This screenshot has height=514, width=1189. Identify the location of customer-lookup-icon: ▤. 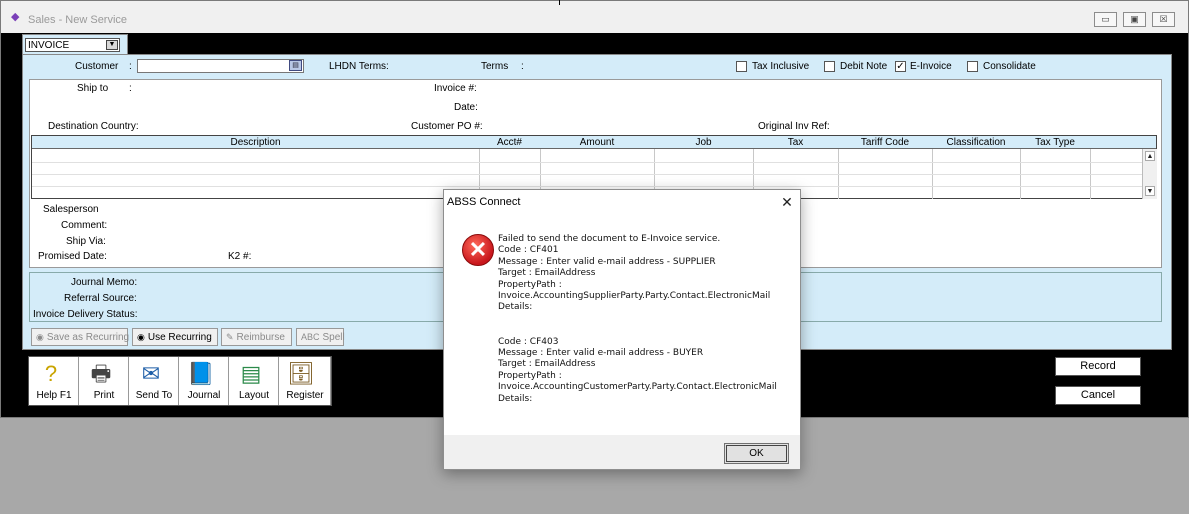
(295, 65).